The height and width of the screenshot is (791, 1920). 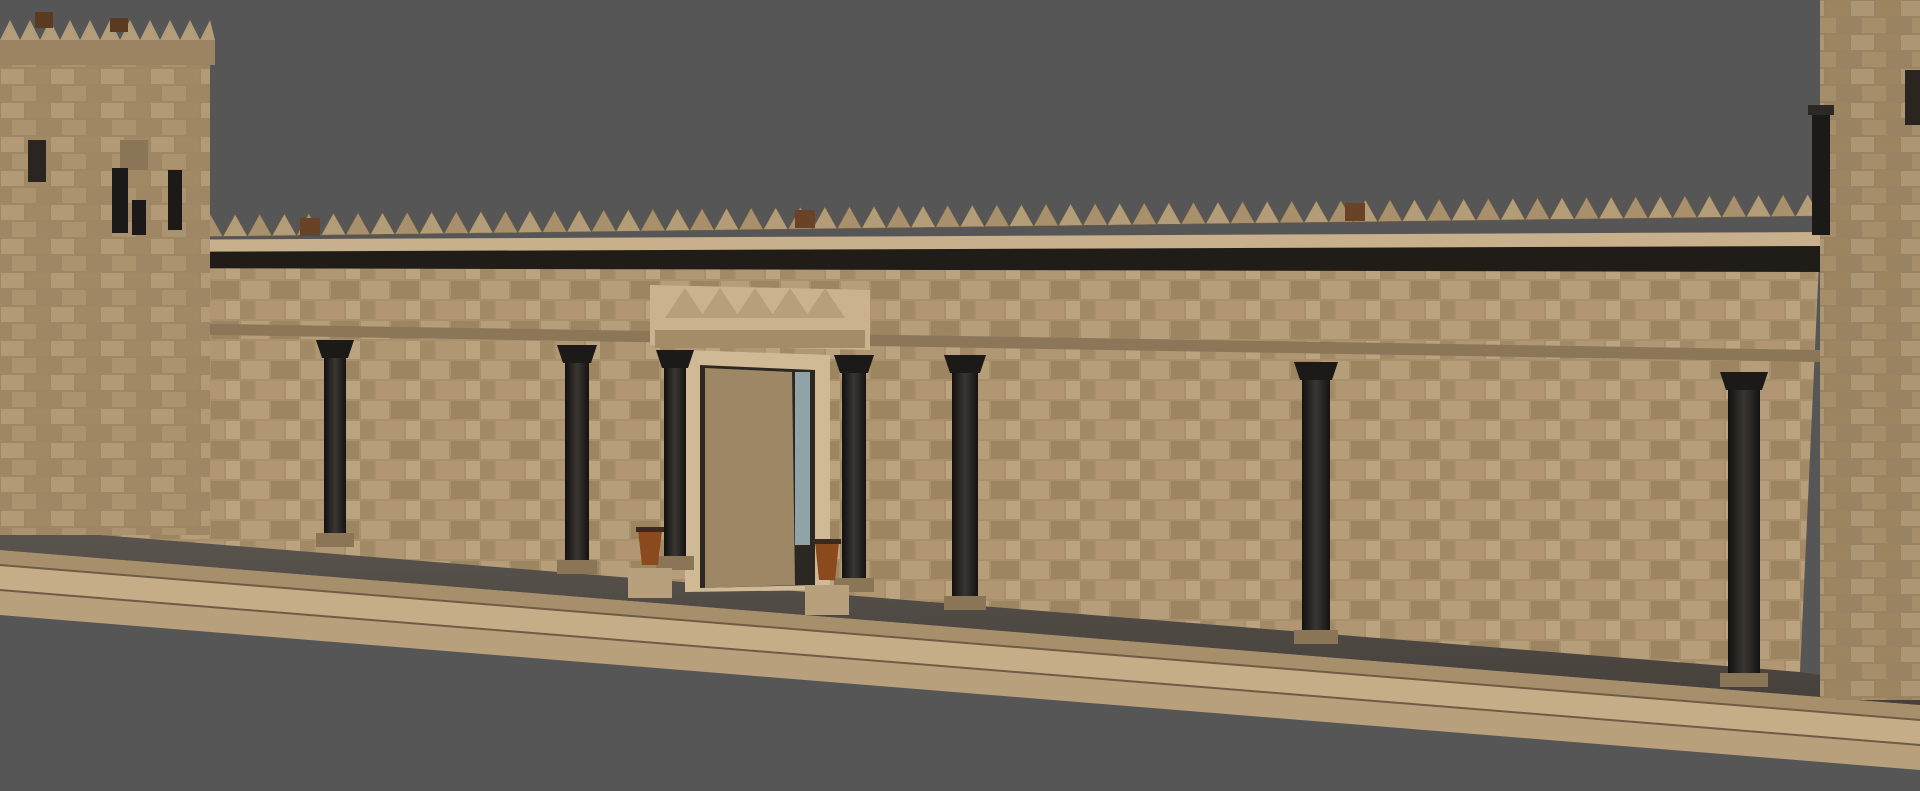 What do you see at coordinates (750, 478) in the screenshot?
I see `gate-door-leaf` at bounding box center [750, 478].